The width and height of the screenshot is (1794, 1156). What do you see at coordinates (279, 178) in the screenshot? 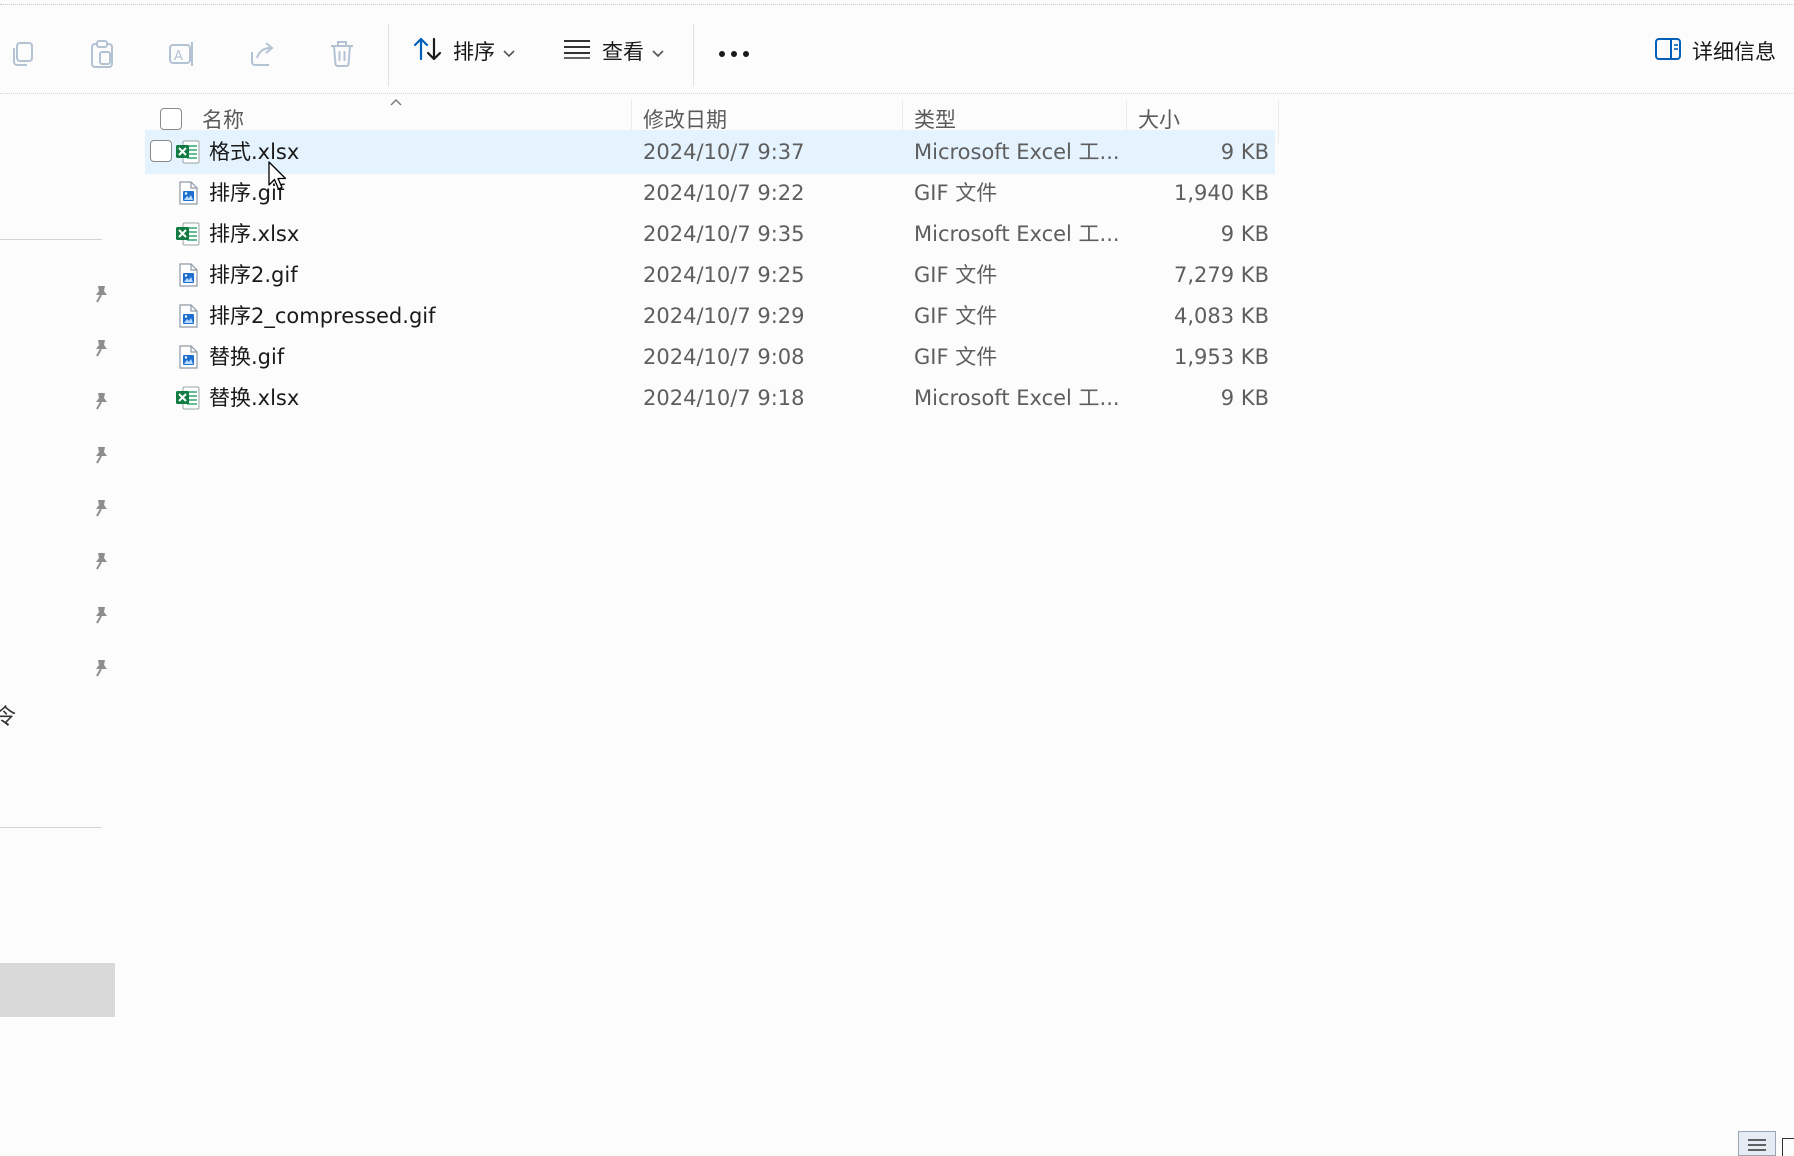
I see `mouse-cursor-icon` at bounding box center [279, 178].